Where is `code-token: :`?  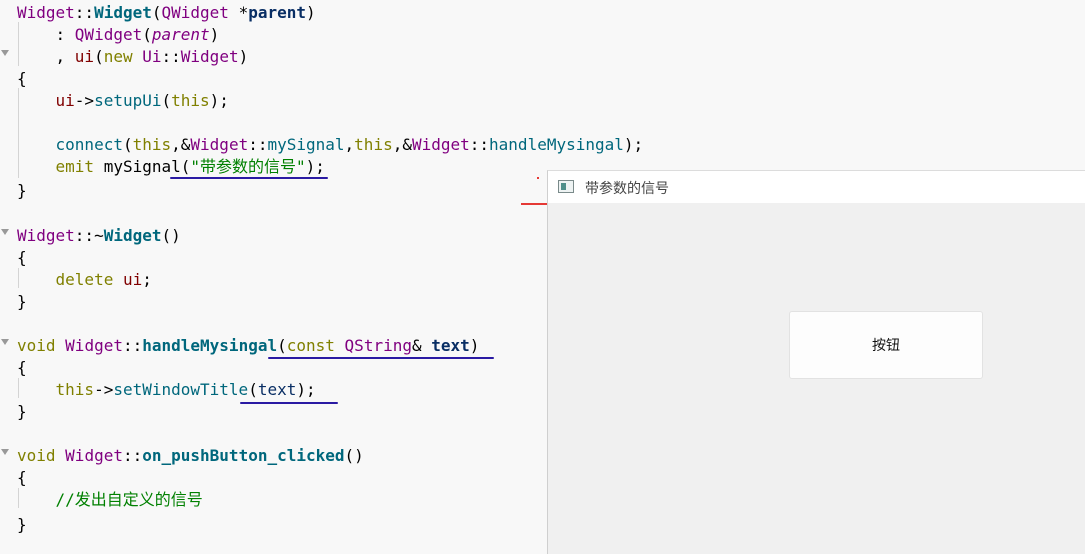
code-token: : is located at coordinates (46, 34).